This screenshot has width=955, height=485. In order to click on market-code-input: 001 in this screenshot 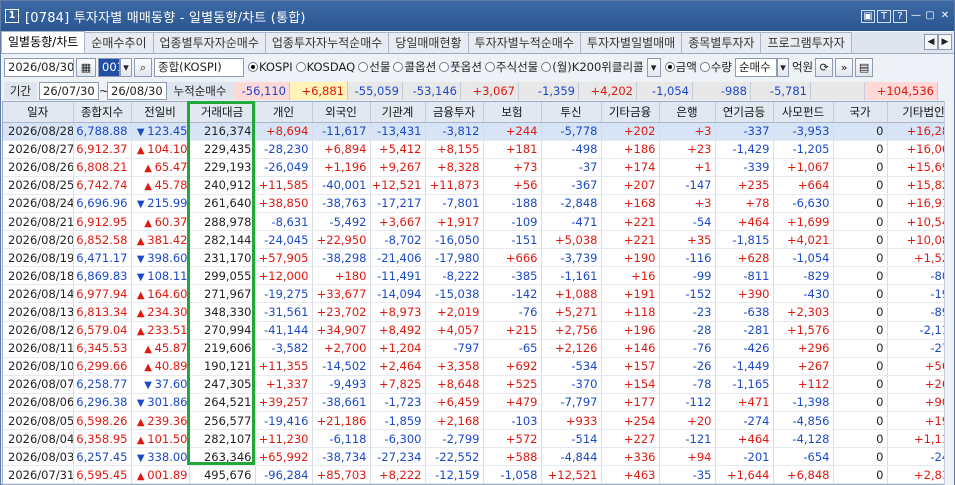, I will do `click(109, 67)`.